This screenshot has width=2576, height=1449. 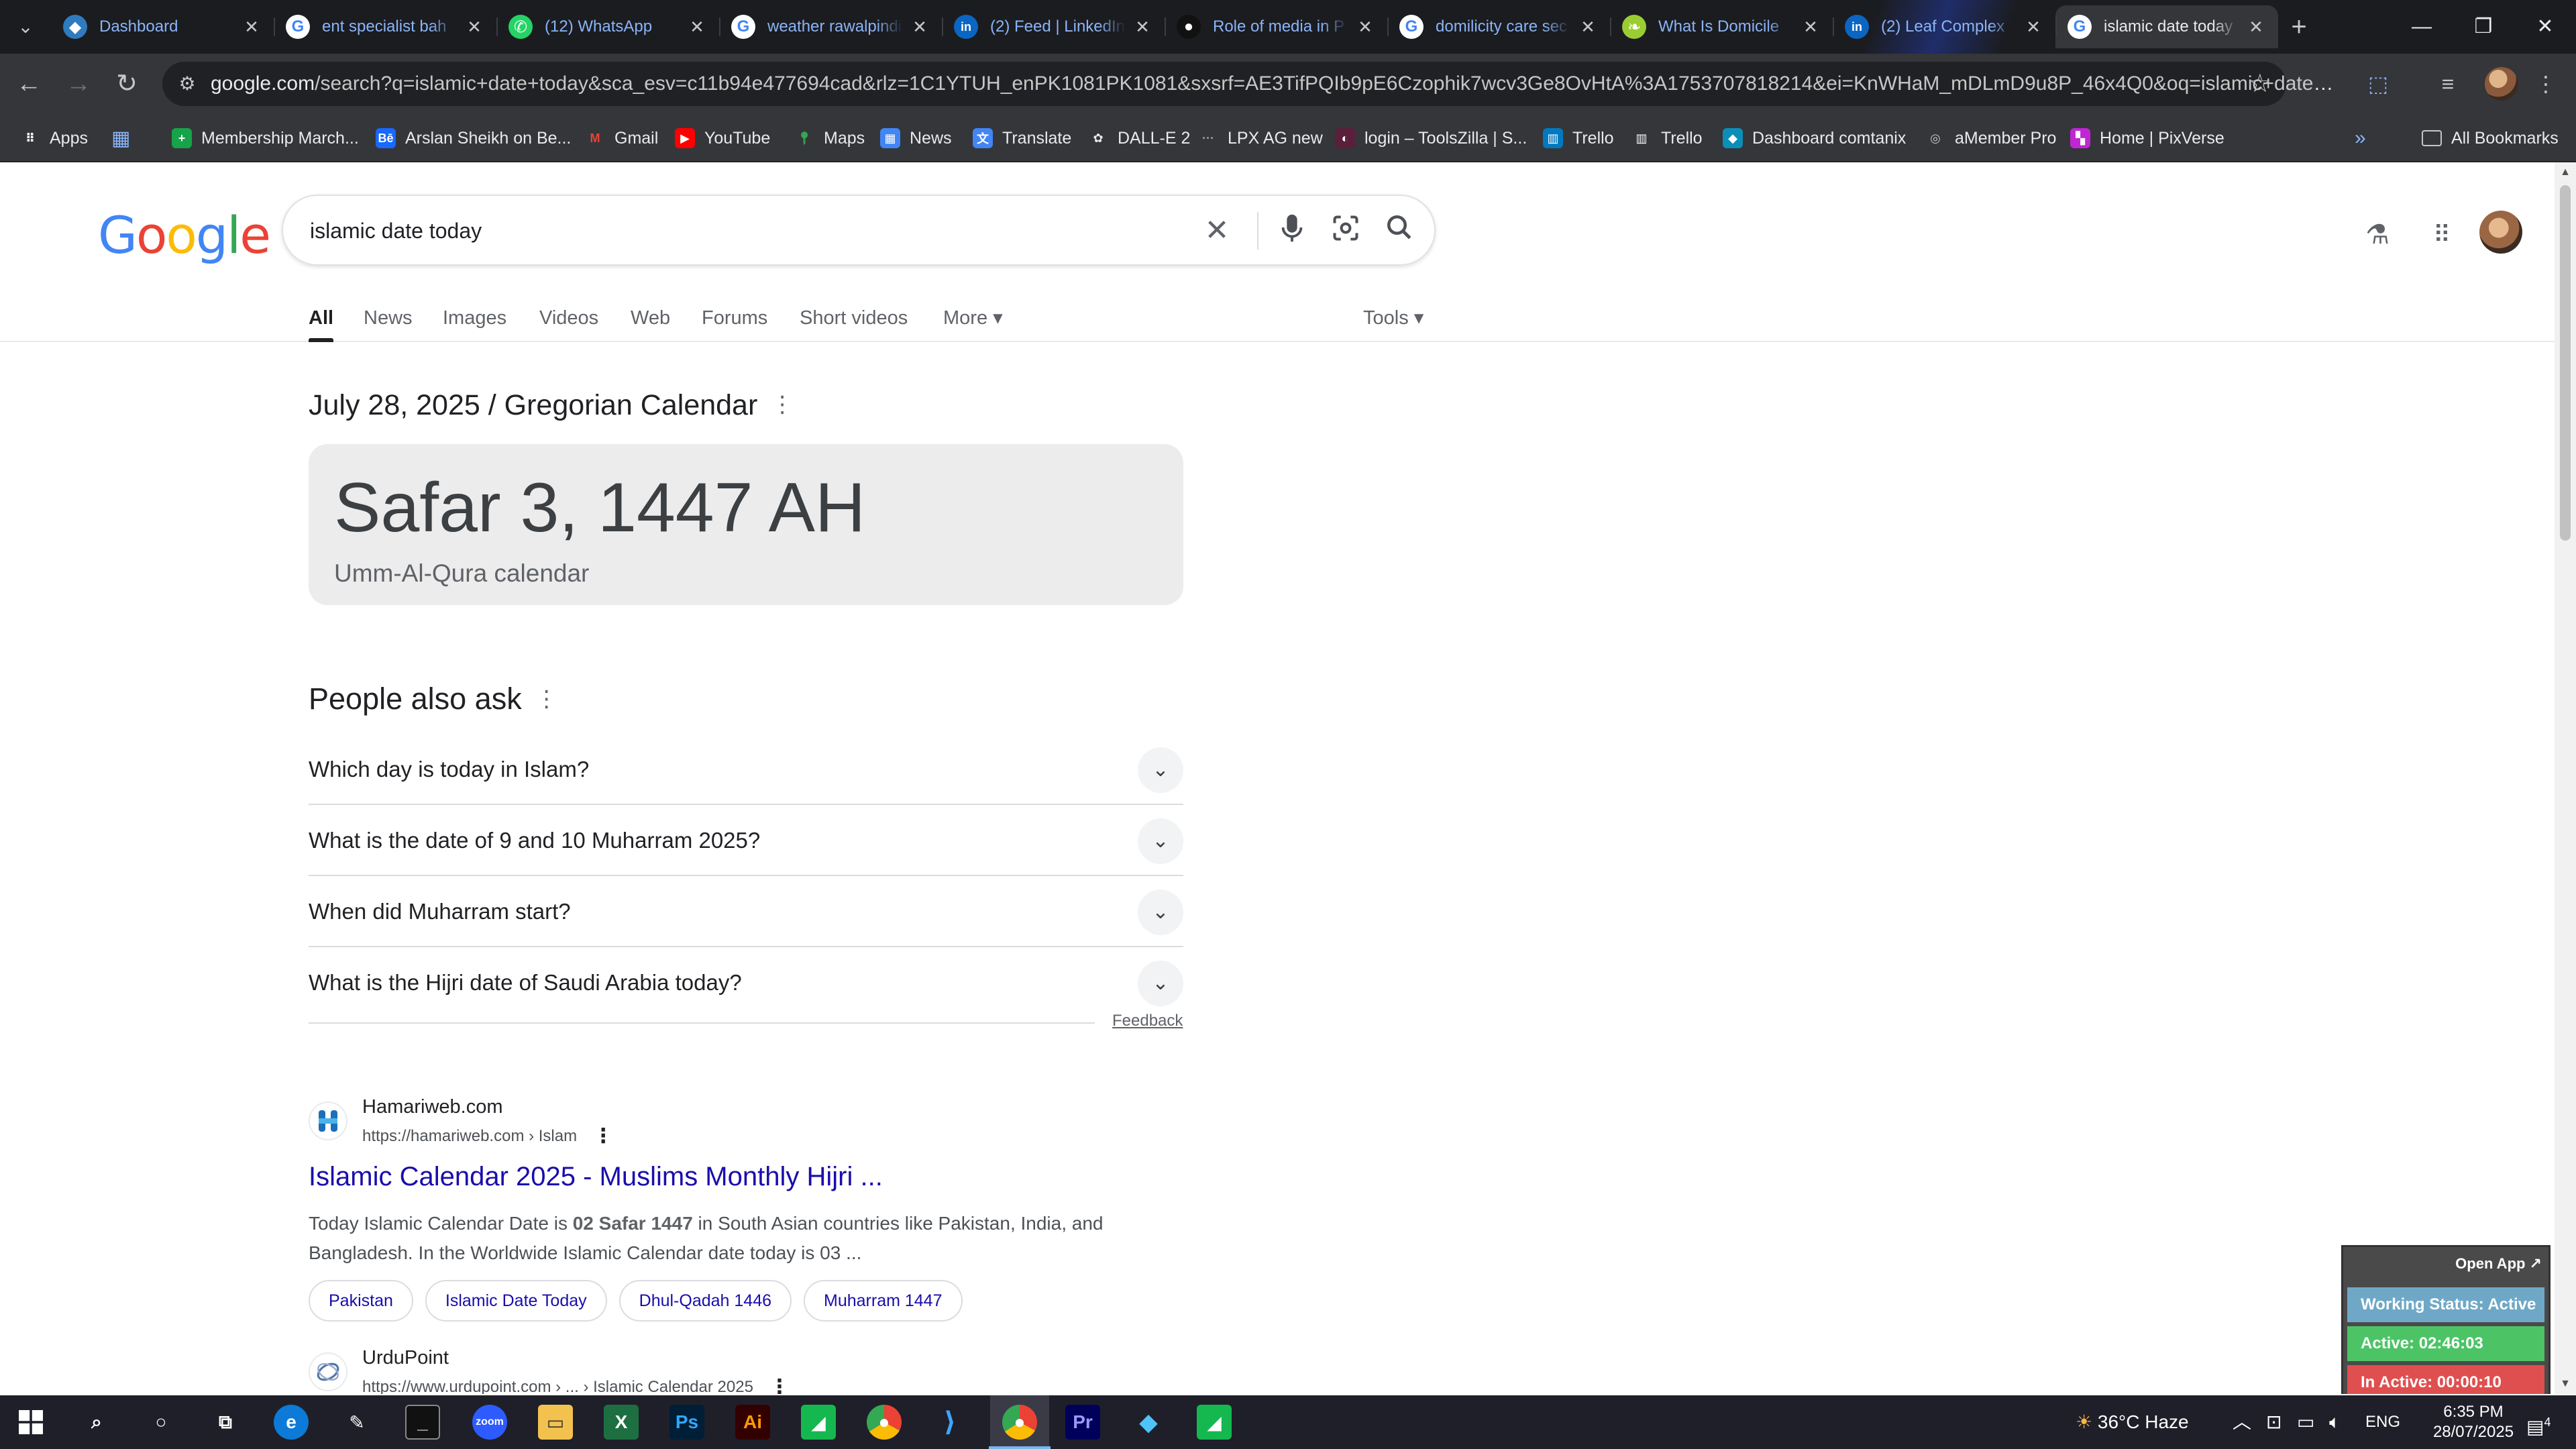 I want to click on all-bookmarks-button: All Bookmarks, so click(x=2490, y=138).